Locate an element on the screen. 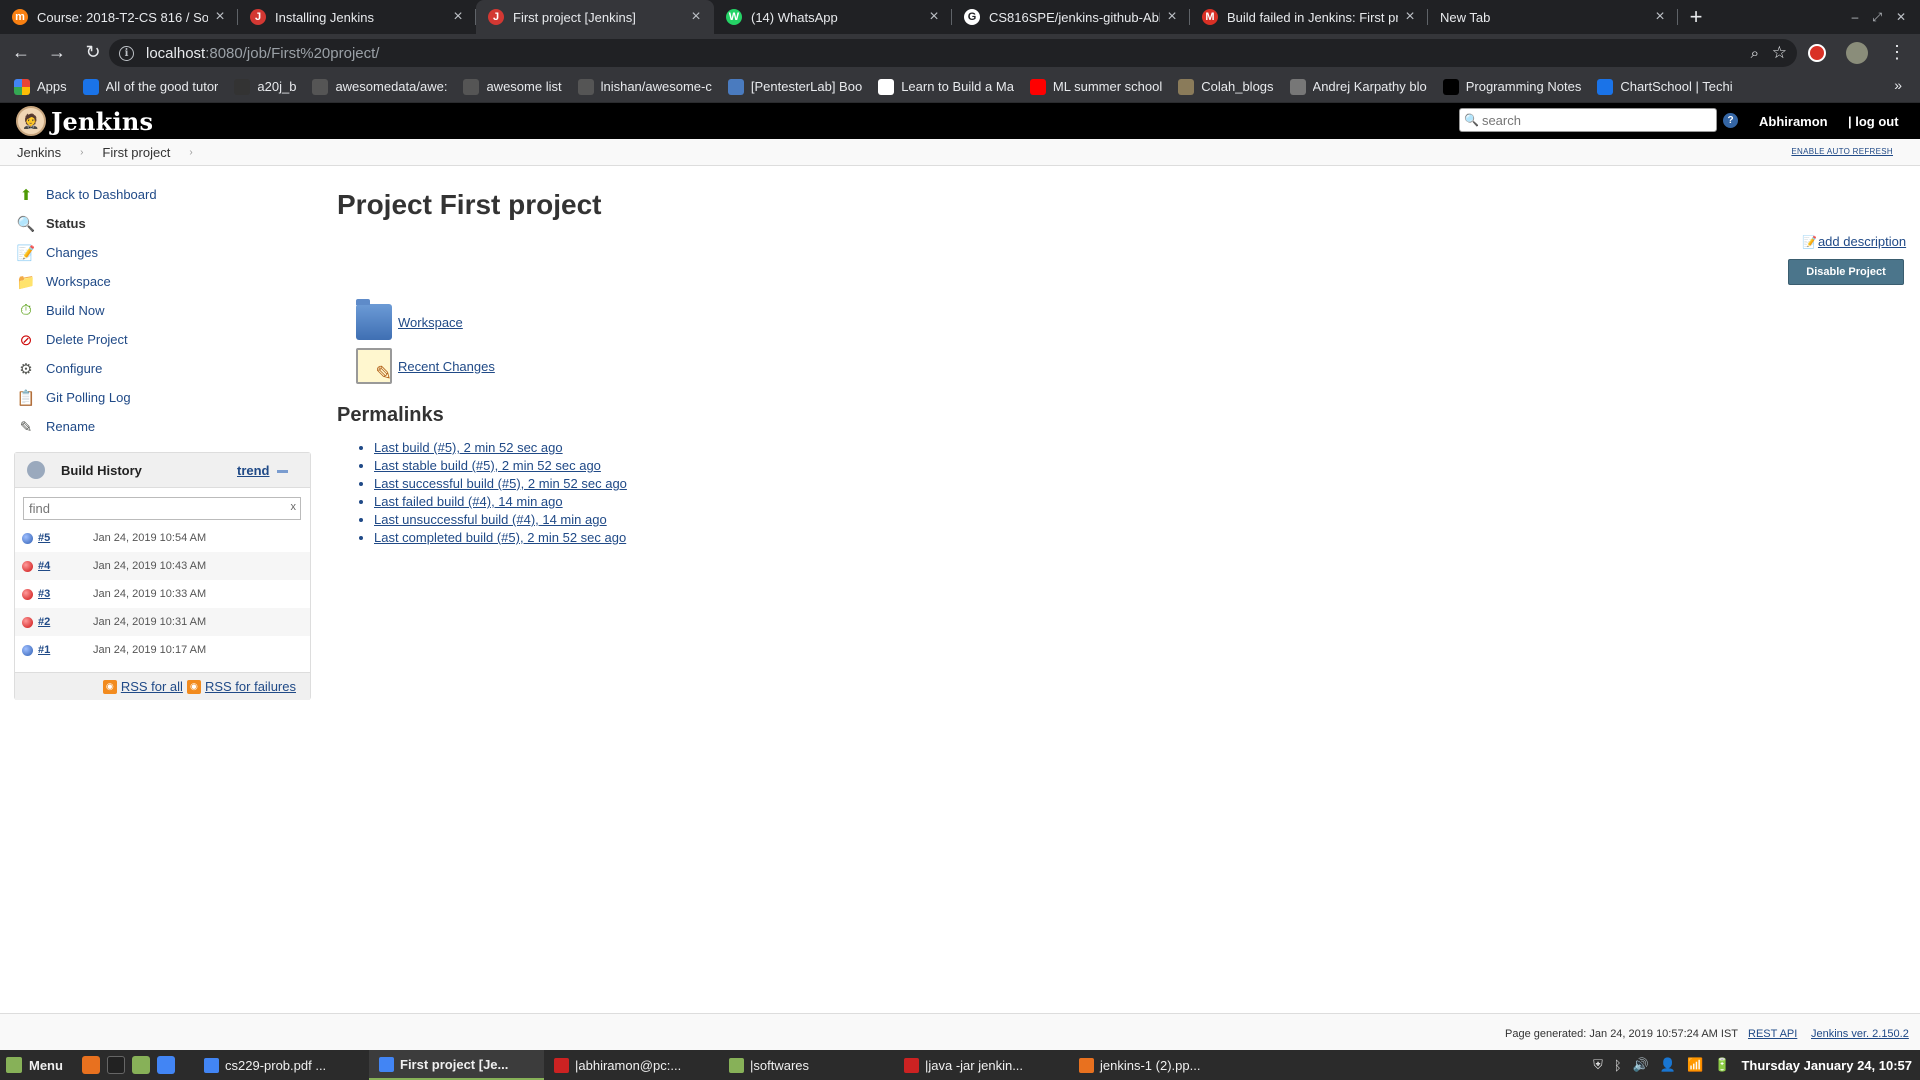 Image resolution: width=1920 pixels, height=1080 pixels. task-workspace: 📁 Workspace is located at coordinates (166, 281).